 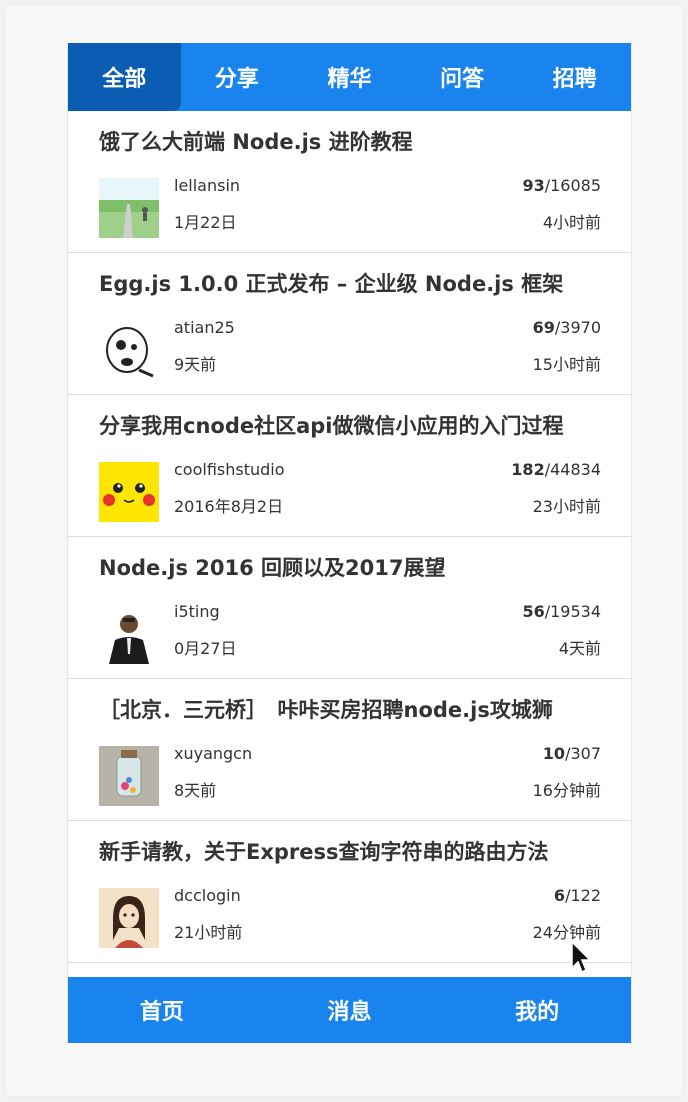 I want to click on topic-created: 0月27日, so click(x=205, y=648).